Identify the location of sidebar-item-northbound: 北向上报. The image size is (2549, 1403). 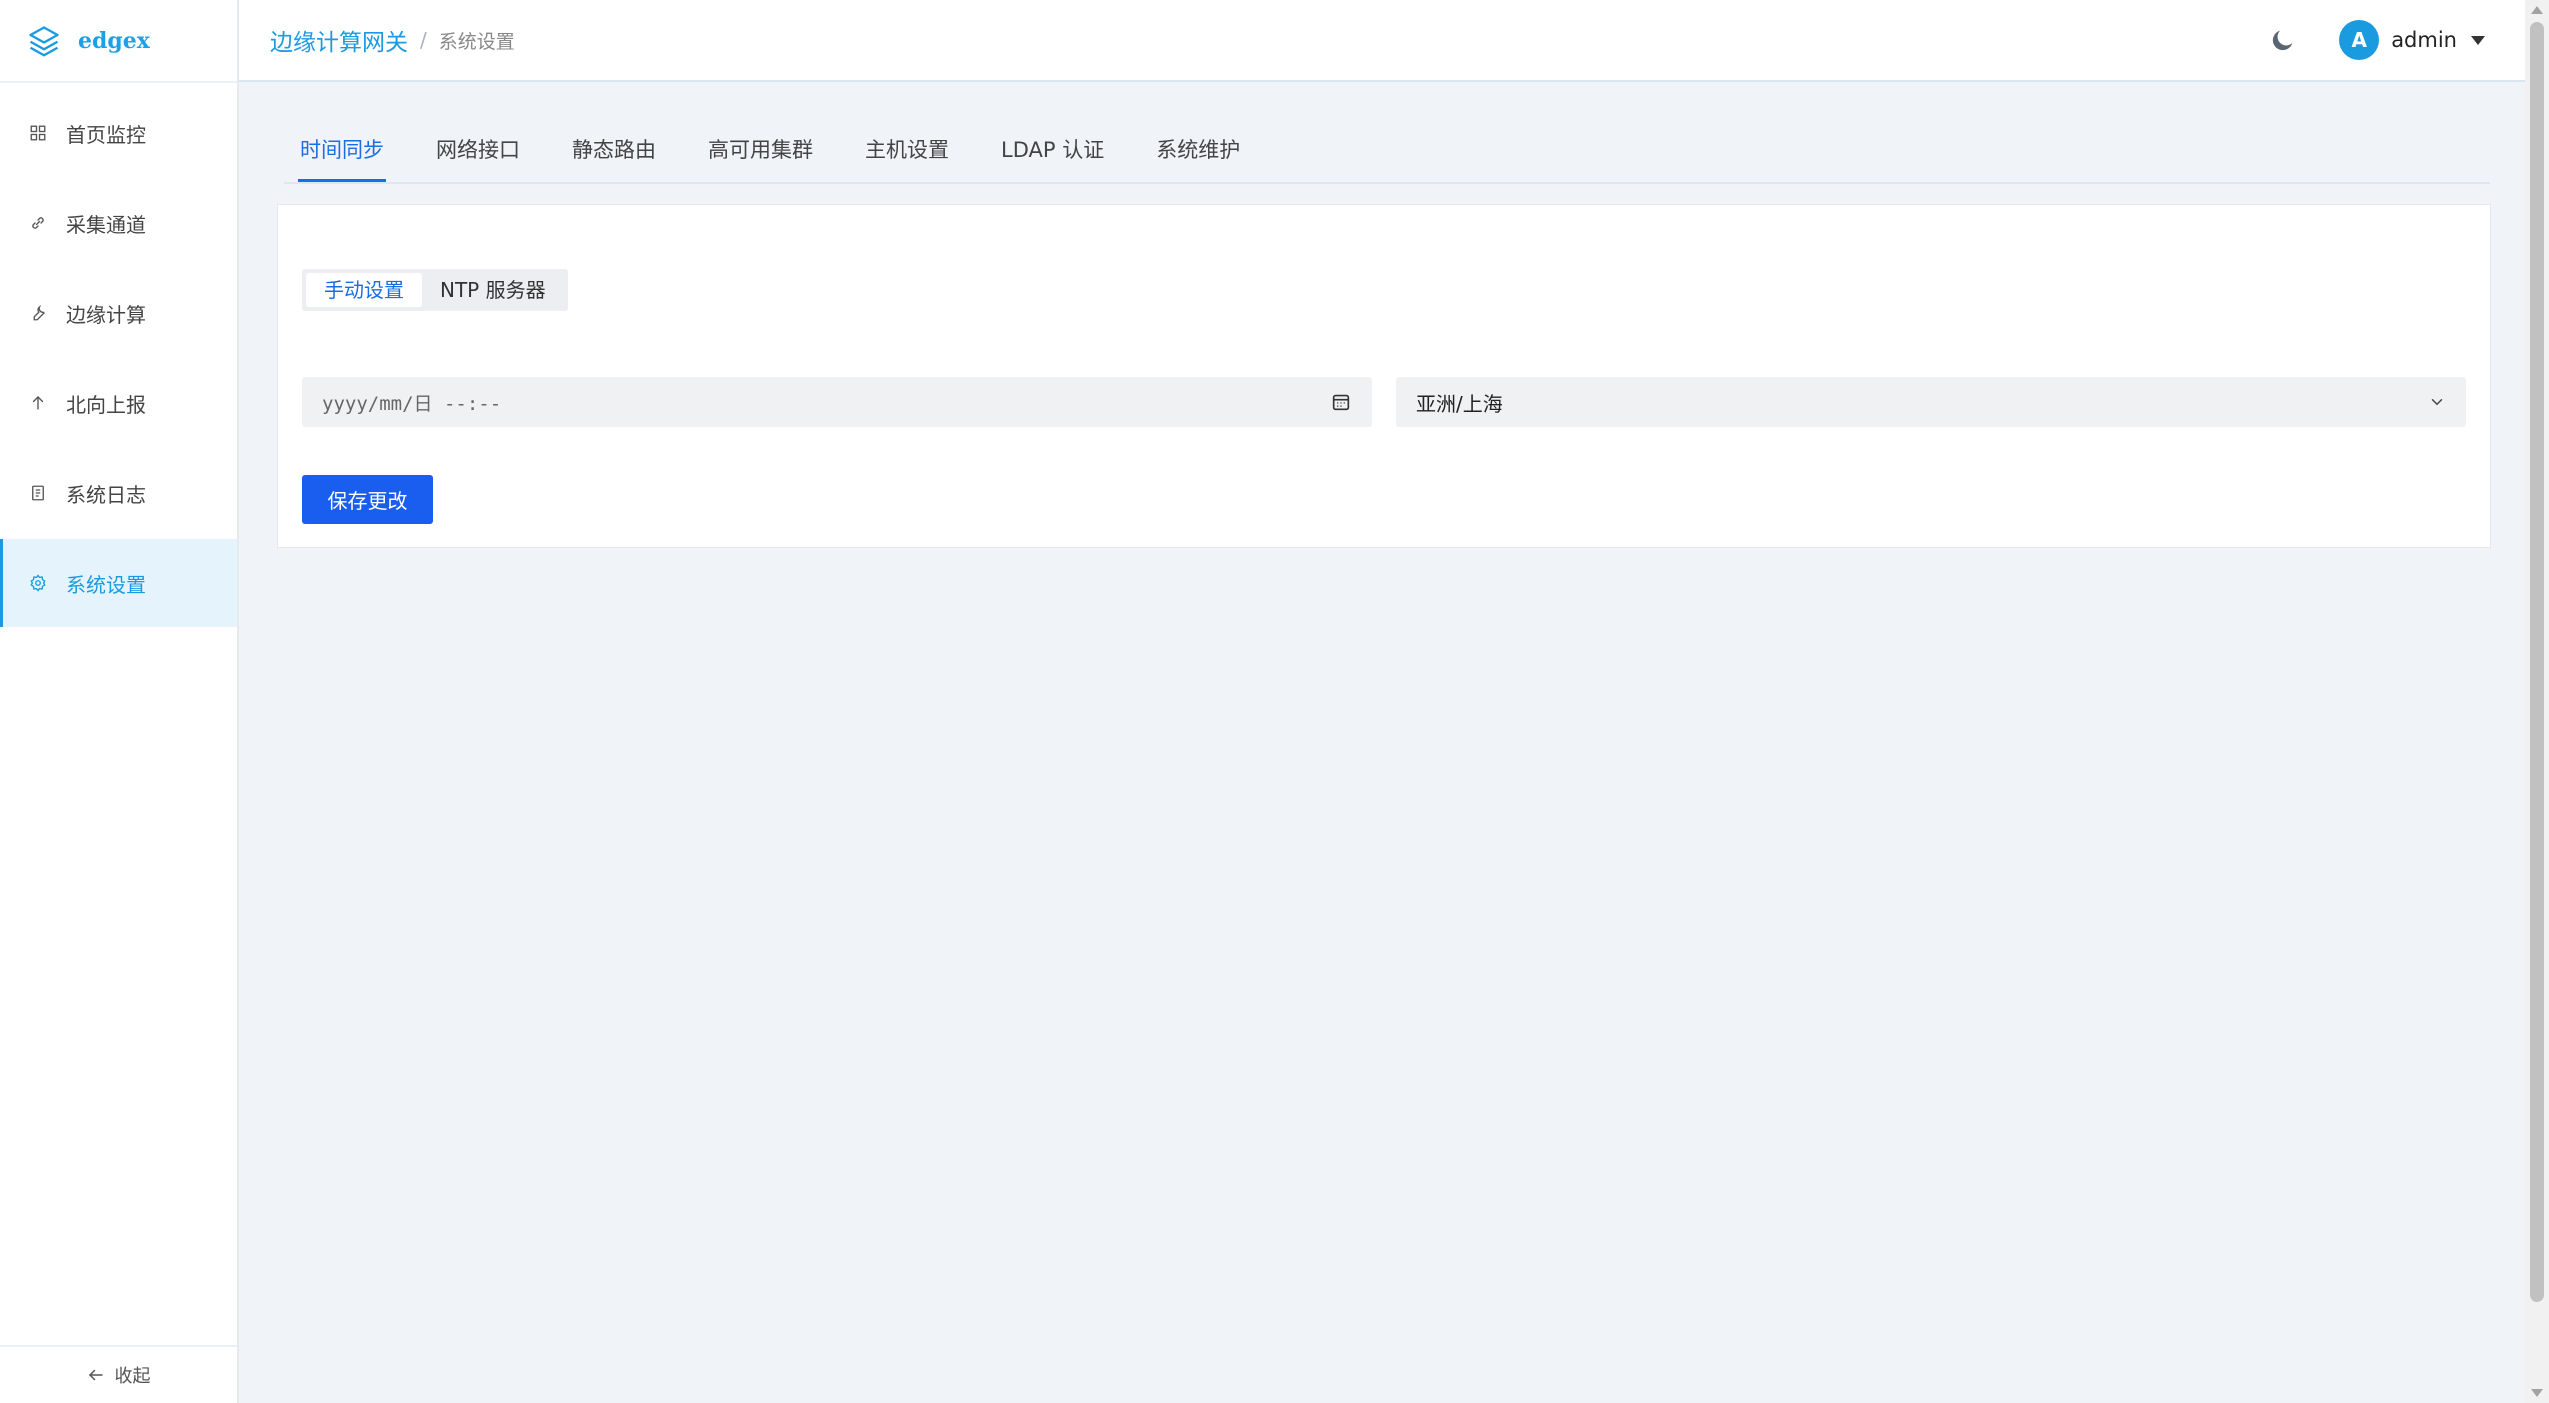
(118, 403).